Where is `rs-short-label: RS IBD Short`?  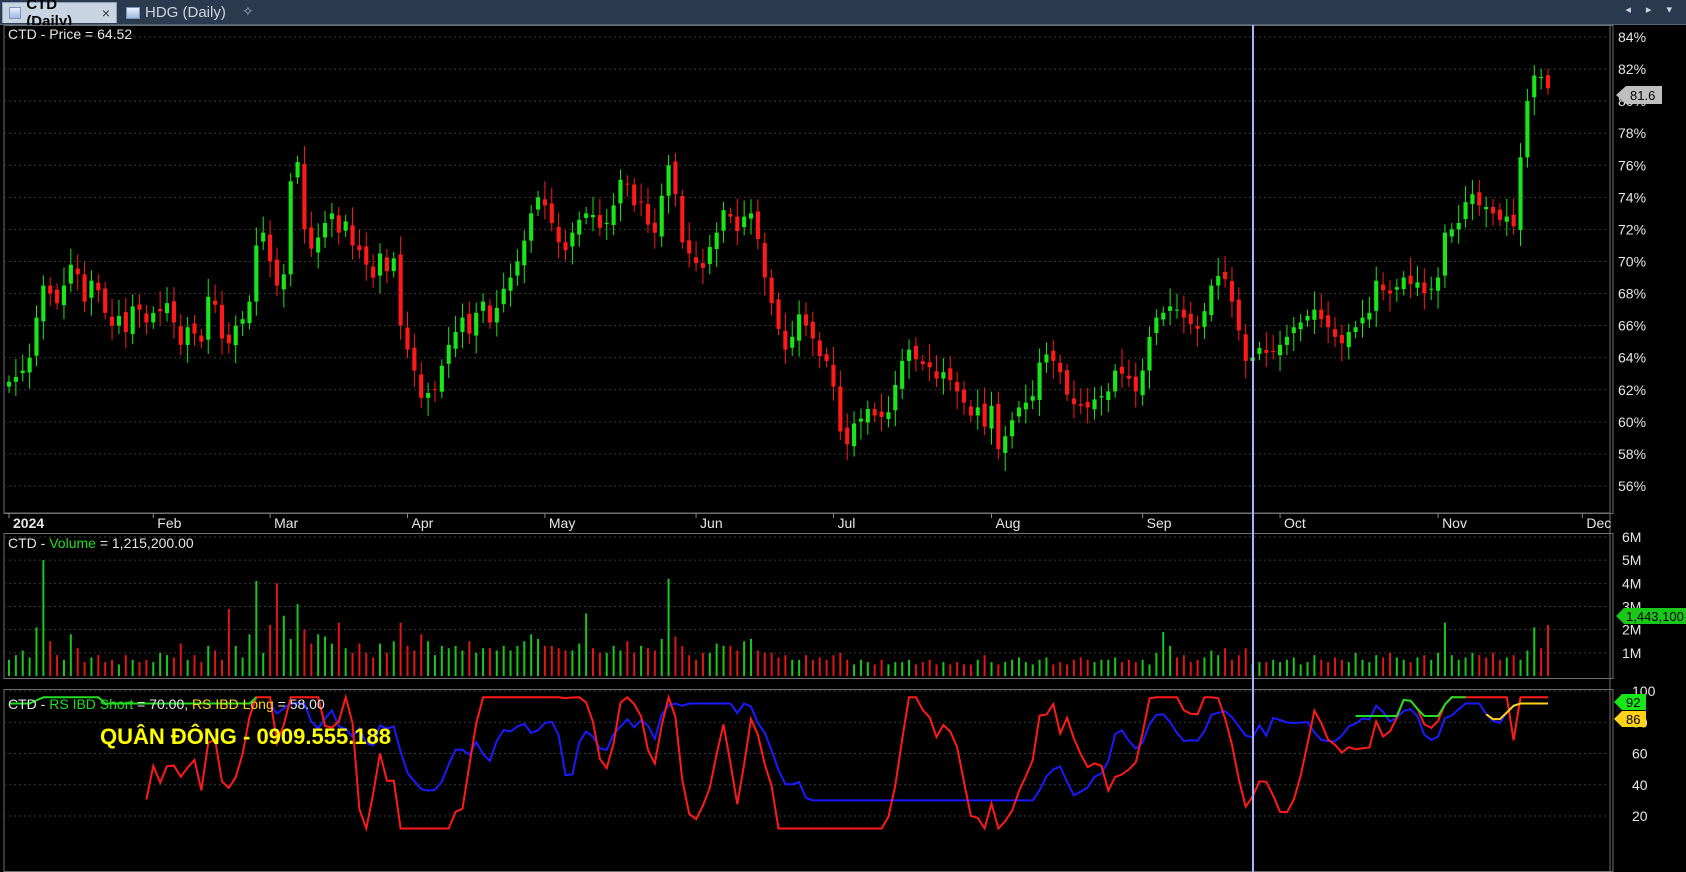
rs-short-label: RS IBD Short is located at coordinates (91, 704).